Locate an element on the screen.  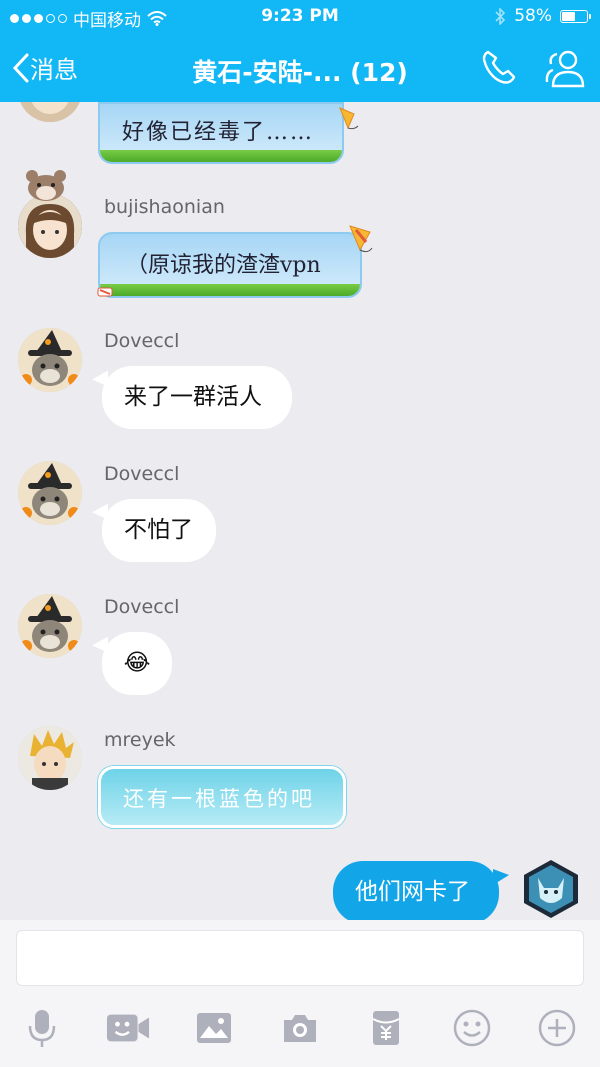
message-text: 不怕了 is located at coordinates (158, 530).